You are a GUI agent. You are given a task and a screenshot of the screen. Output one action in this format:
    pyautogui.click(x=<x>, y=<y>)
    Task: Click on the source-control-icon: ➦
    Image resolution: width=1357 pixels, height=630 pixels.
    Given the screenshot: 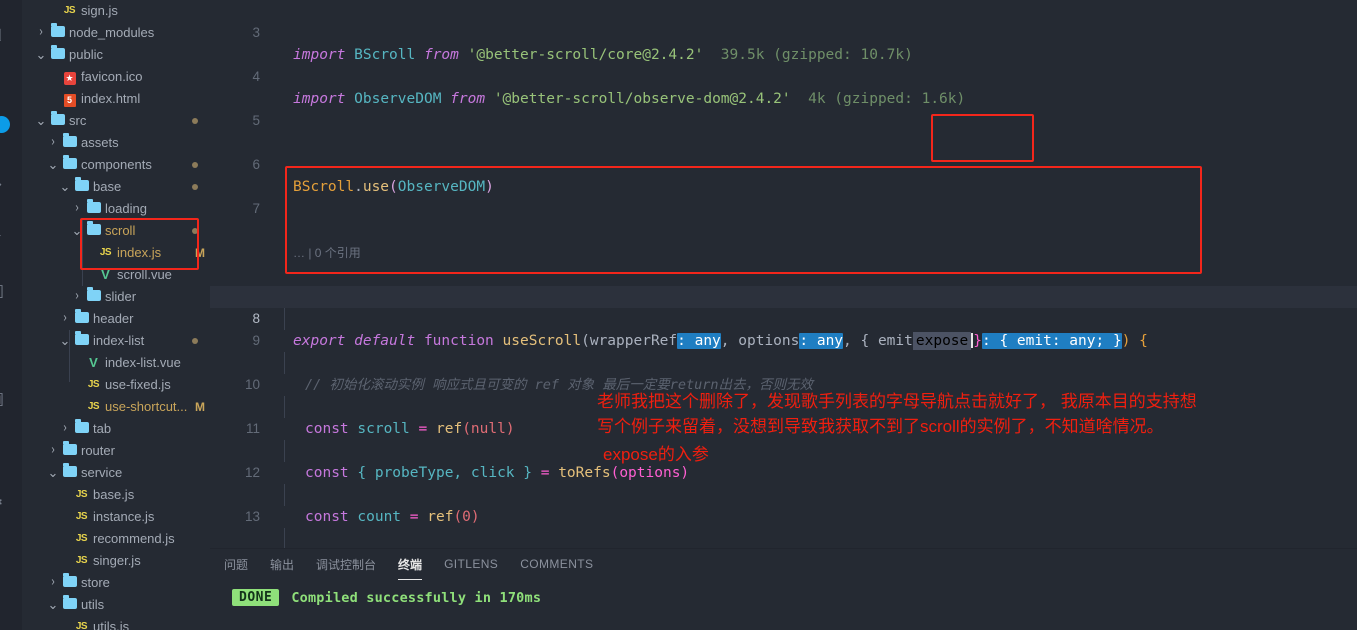 What is the action you would take?
    pyautogui.click(x=1, y=184)
    